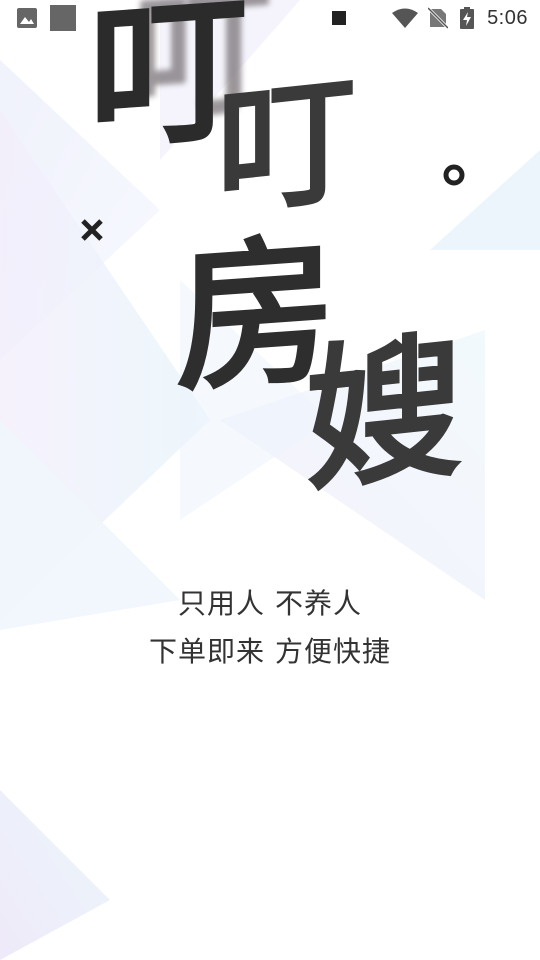 This screenshot has height=960, width=540. Describe the element at coordinates (339, 18) in the screenshot. I see `stop-square-icon` at that location.